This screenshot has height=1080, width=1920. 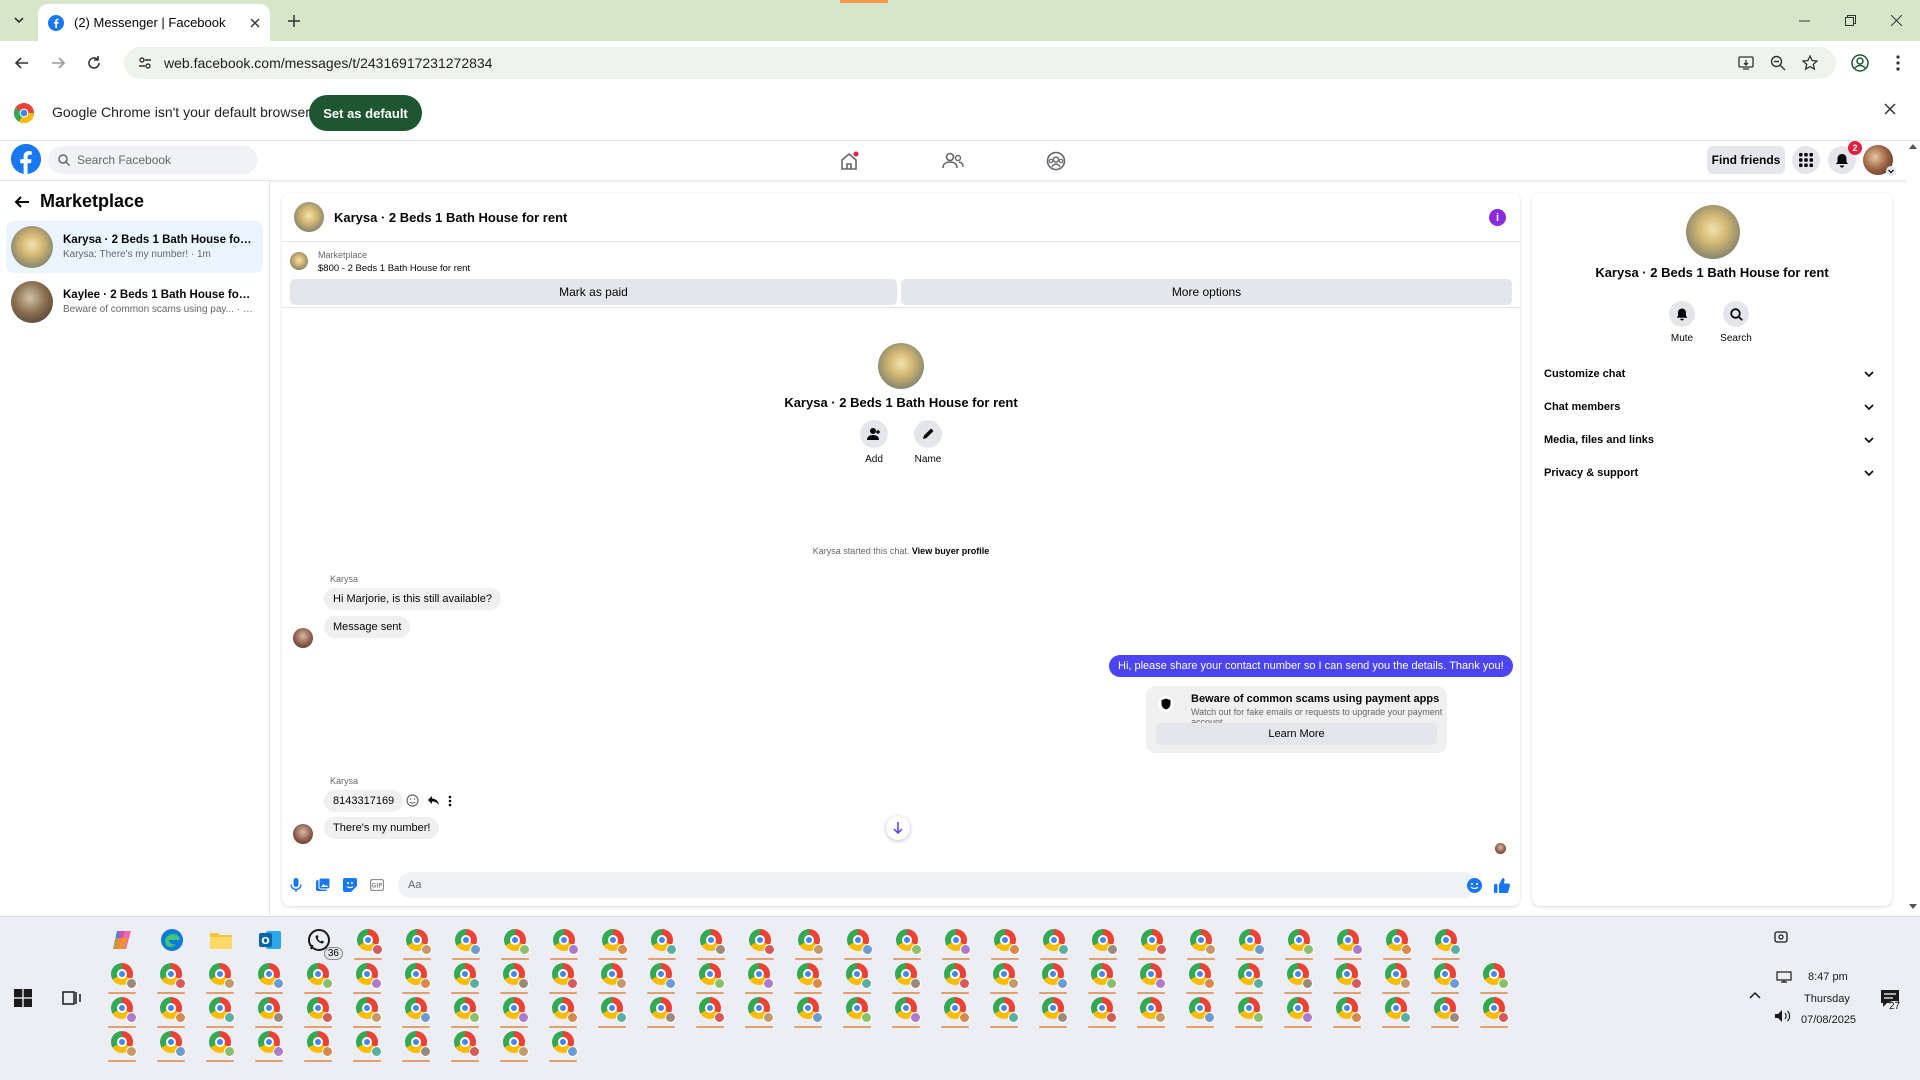 I want to click on listing-price: $800 - 2 Beds 1 Bath House for rent, so click(x=394, y=268).